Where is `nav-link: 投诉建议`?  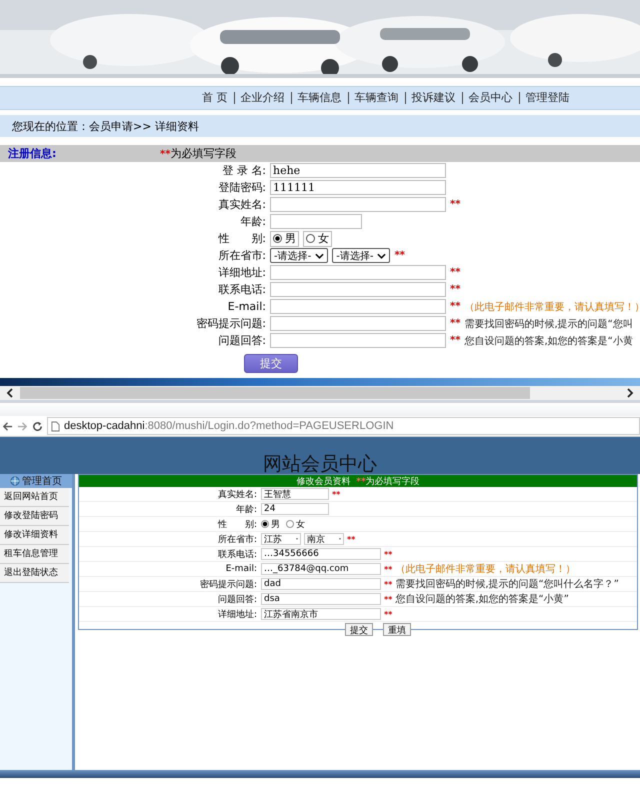
nav-link: 投诉建议 is located at coordinates (433, 98).